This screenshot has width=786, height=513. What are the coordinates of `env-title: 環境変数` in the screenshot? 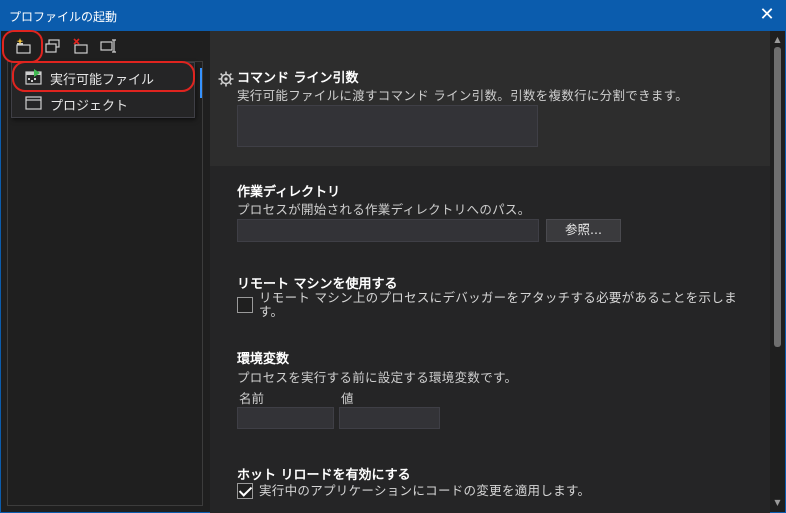 It's located at (263, 359).